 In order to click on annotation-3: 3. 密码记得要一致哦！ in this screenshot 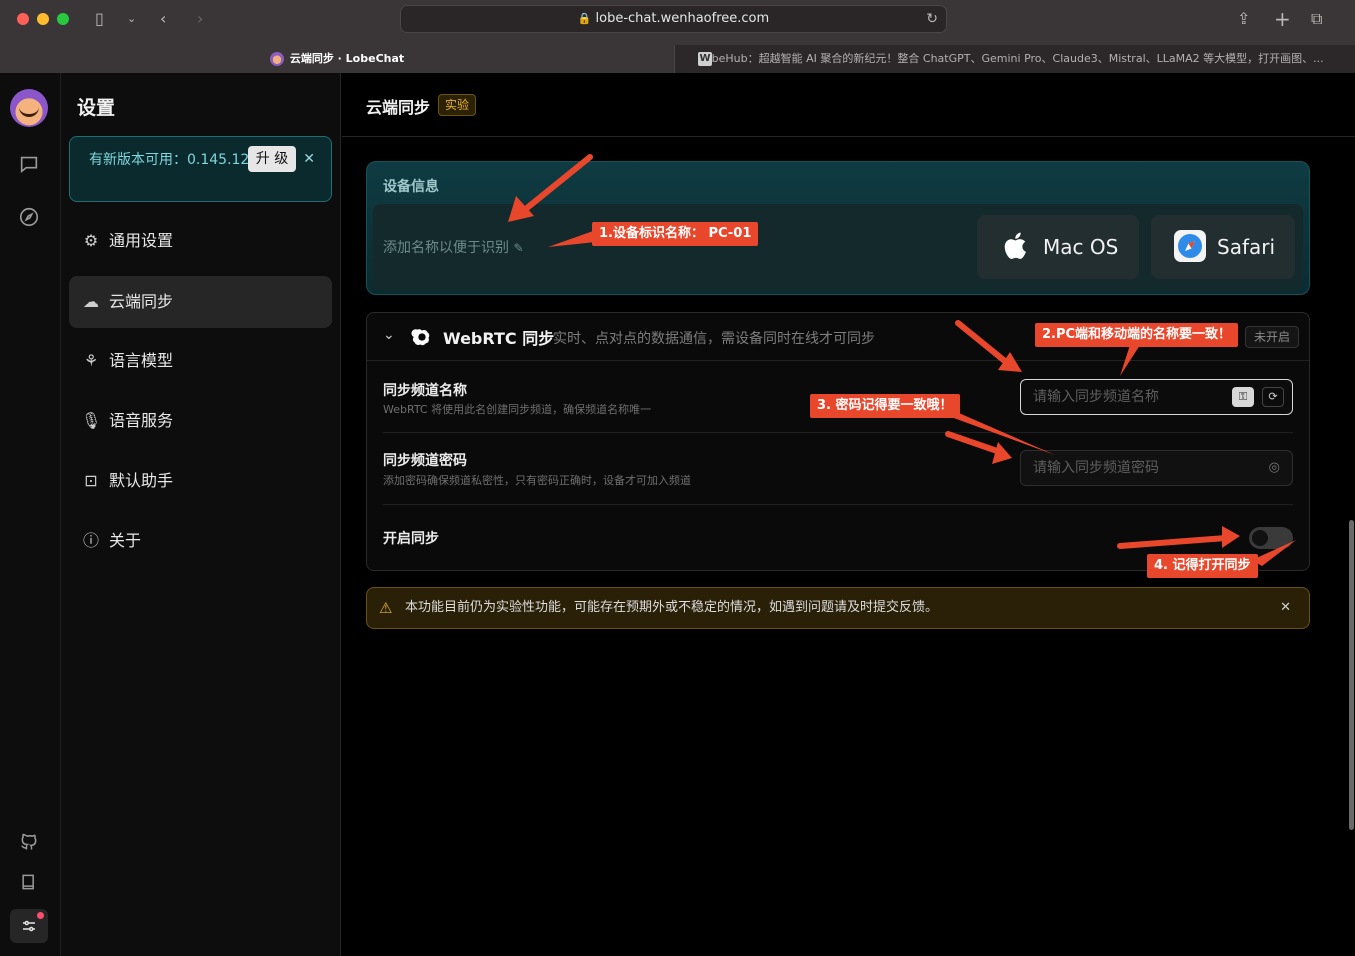, I will do `click(885, 406)`.